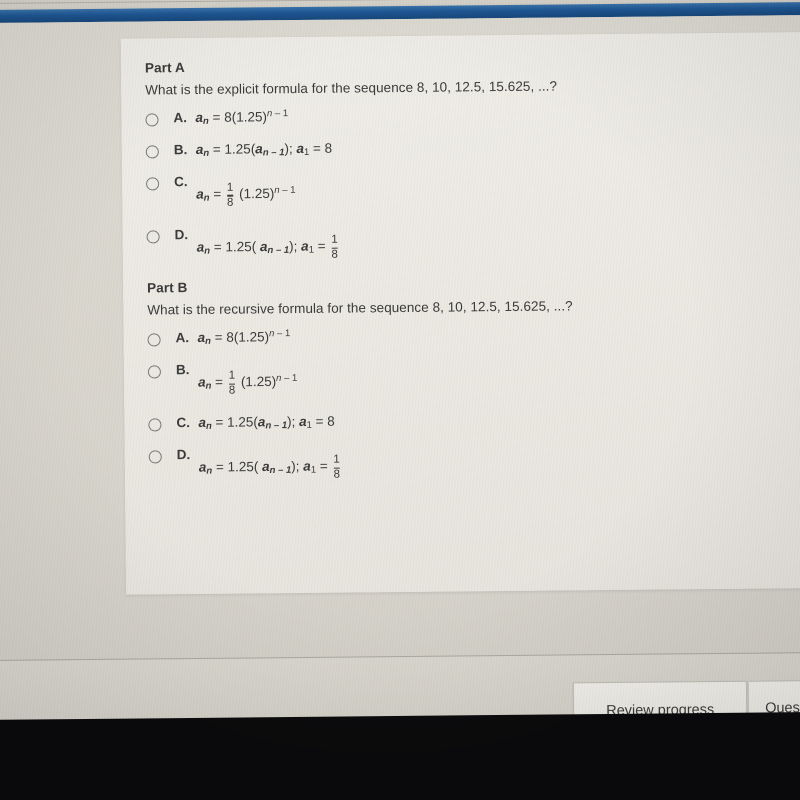  Describe the element at coordinates (474, 421) in the screenshot. I see `part-b-option-c: C. an = 1.25(an – 1); a1 = 8` at that location.